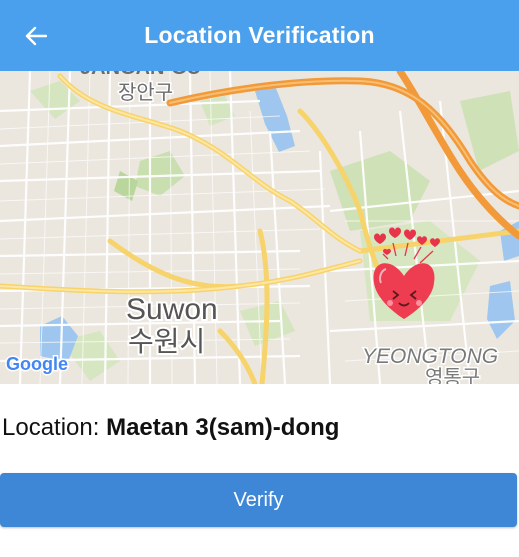  I want to click on google-logo: Google, so click(37, 364).